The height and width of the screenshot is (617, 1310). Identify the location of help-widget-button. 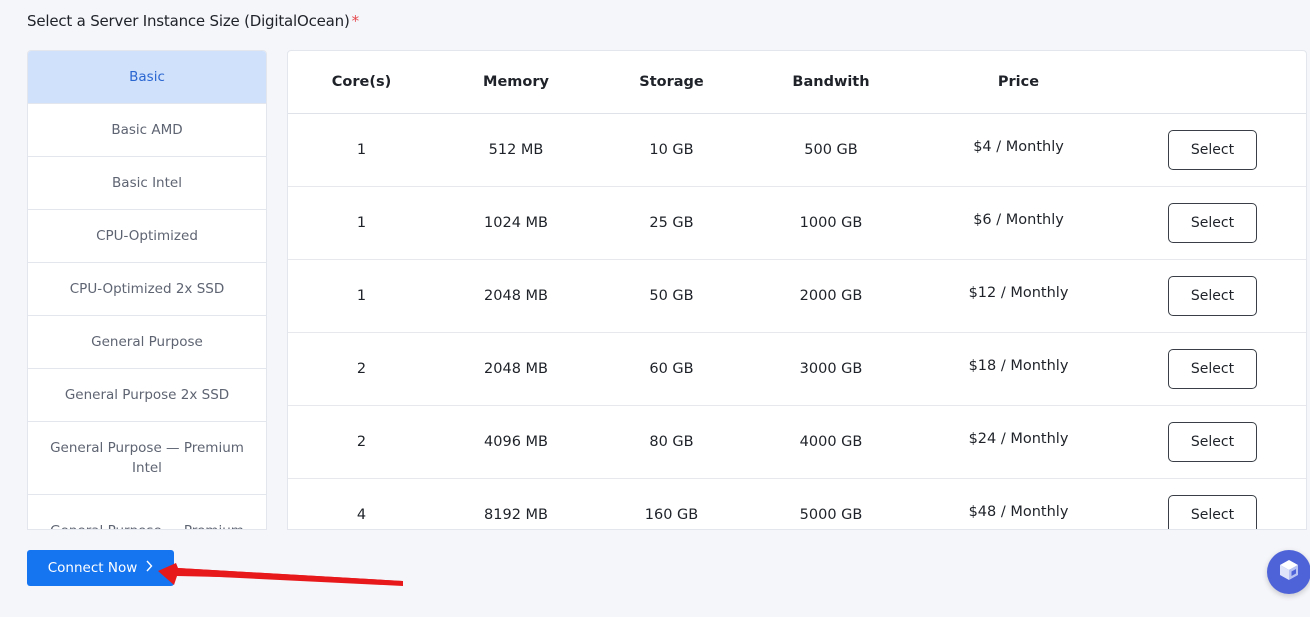
(1288, 572).